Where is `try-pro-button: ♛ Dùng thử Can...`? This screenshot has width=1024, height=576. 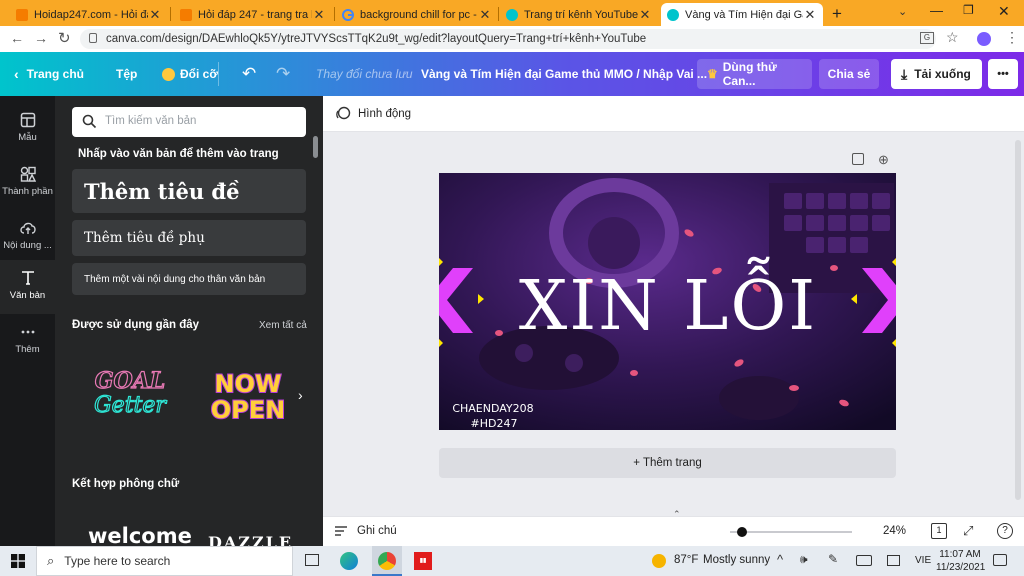 try-pro-button: ♛ Dùng thử Can... is located at coordinates (754, 74).